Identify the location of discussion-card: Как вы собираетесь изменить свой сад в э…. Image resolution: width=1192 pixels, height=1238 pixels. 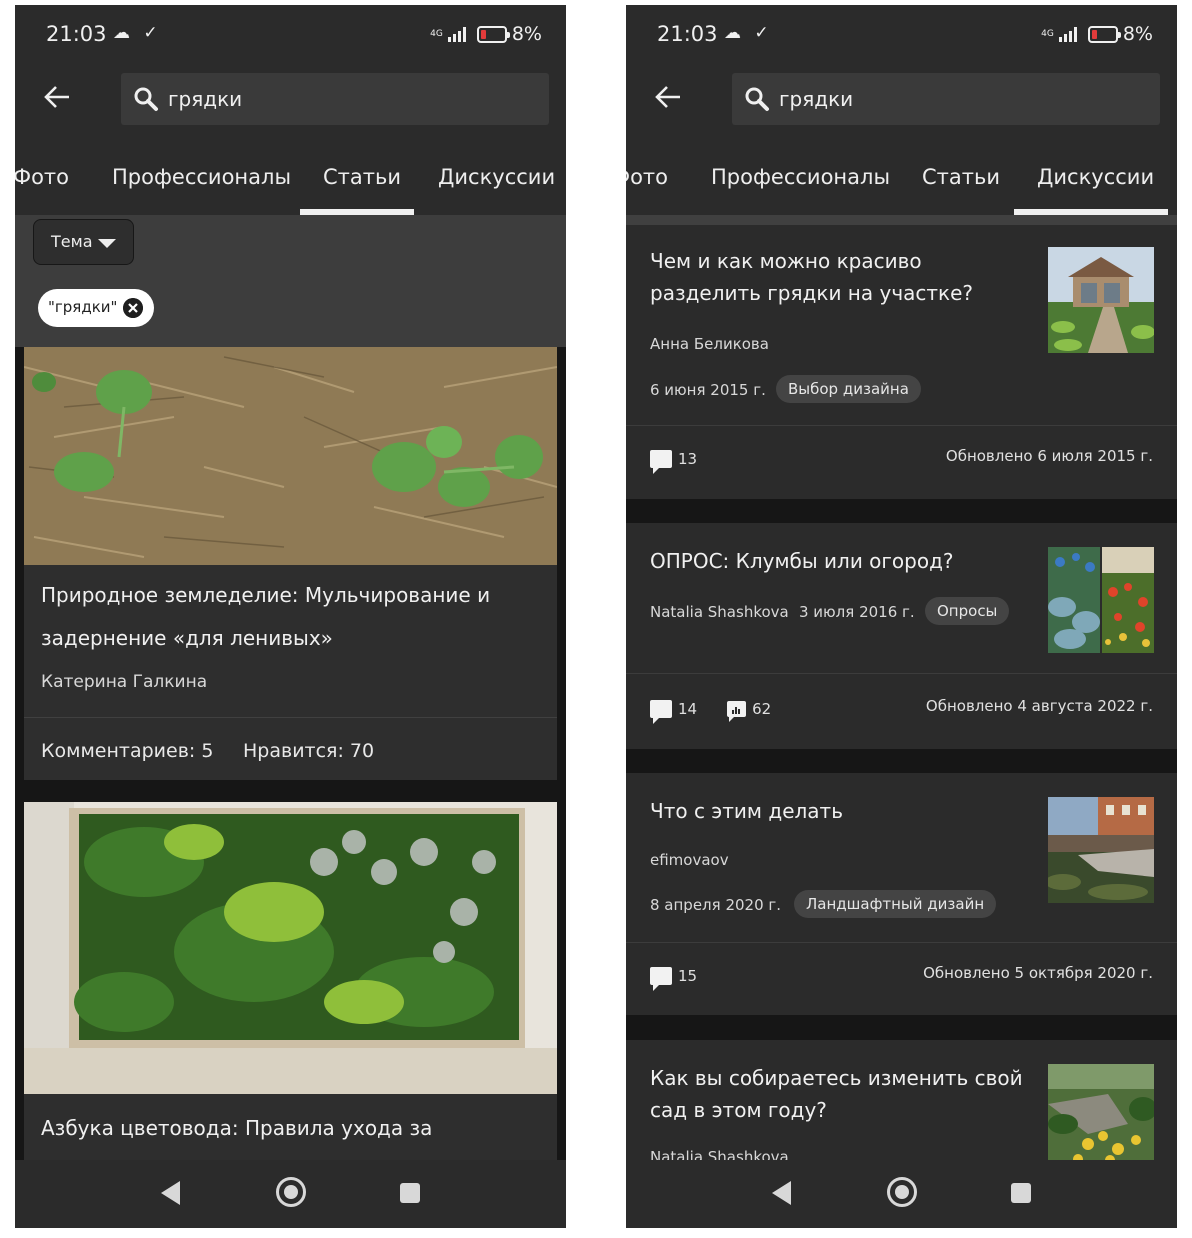
(901, 1100).